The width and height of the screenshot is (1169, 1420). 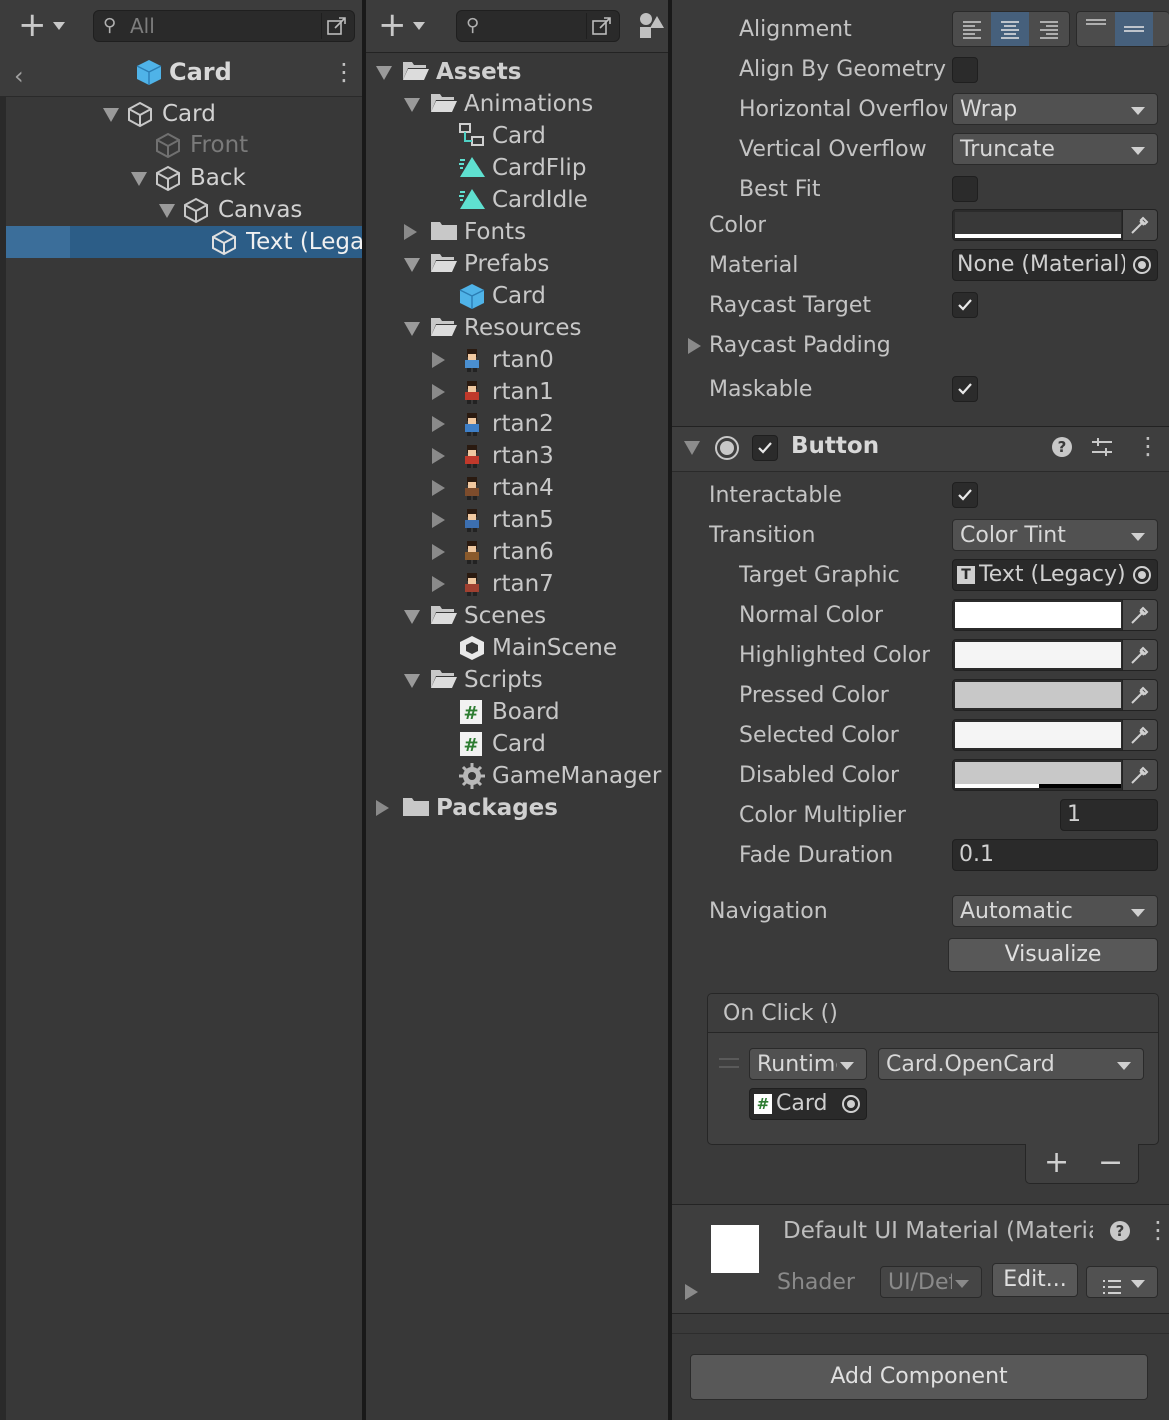 What do you see at coordinates (919, 1377) in the screenshot?
I see `add-component-button: Add Component` at bounding box center [919, 1377].